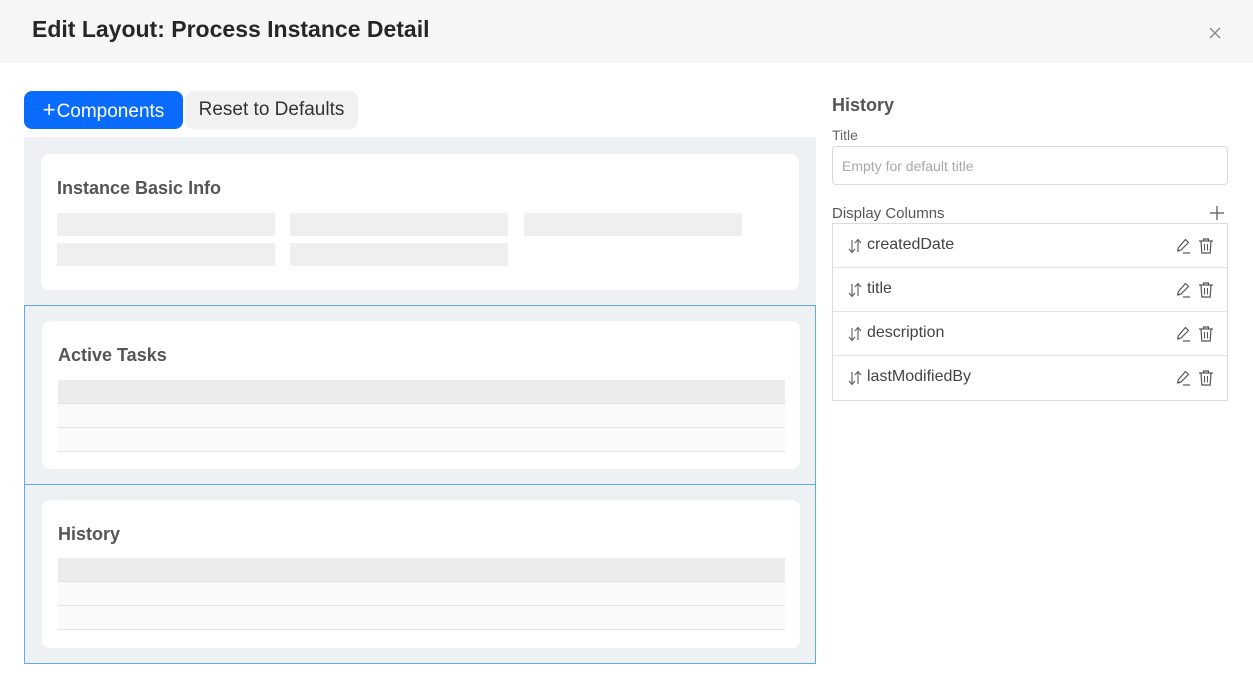  Describe the element at coordinates (879, 288) in the screenshot. I see `column-name: title` at that location.